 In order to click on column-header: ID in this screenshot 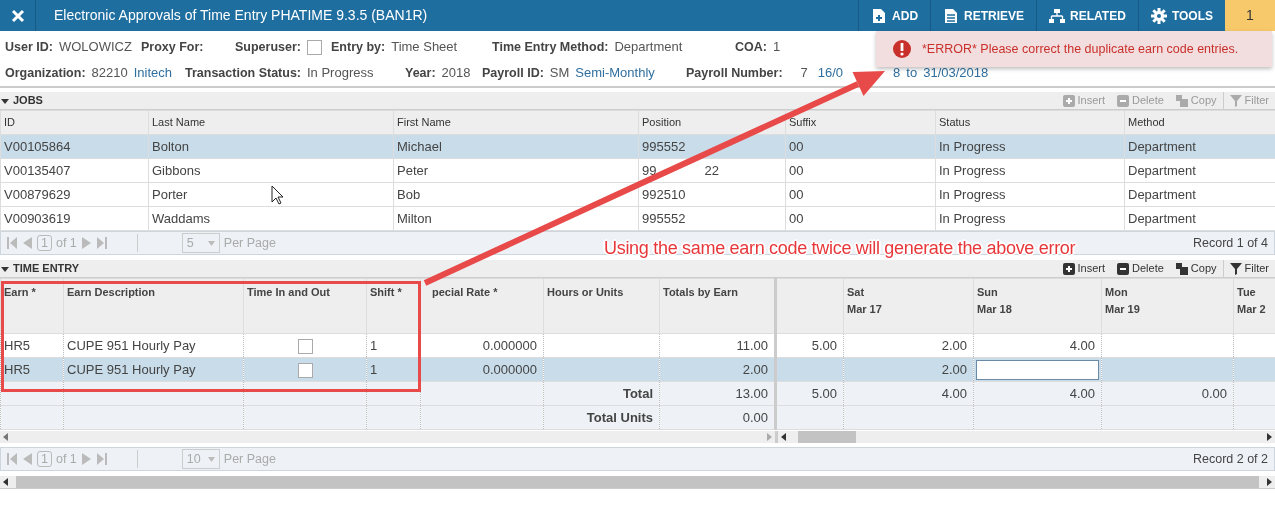, I will do `click(74, 122)`.